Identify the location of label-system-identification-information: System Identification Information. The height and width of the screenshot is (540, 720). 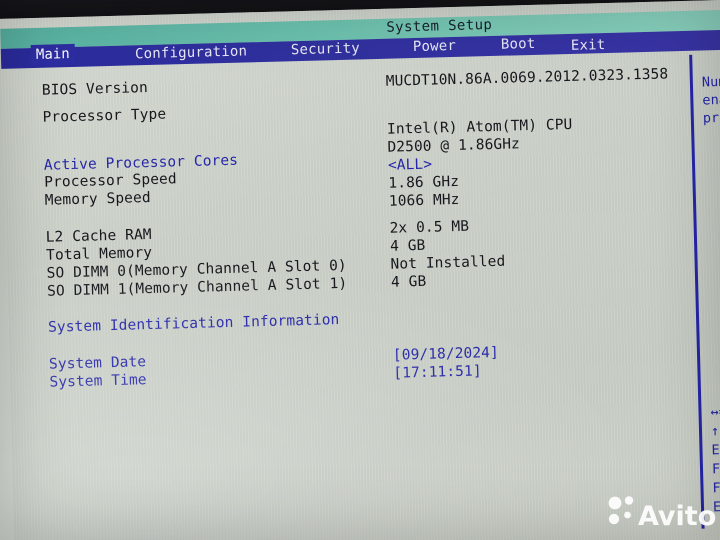
(194, 324).